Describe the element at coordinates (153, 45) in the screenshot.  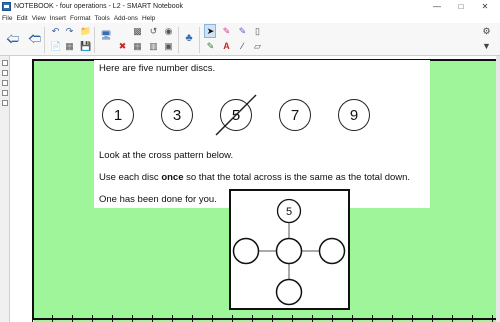
I see `grid-icon: ▥` at that location.